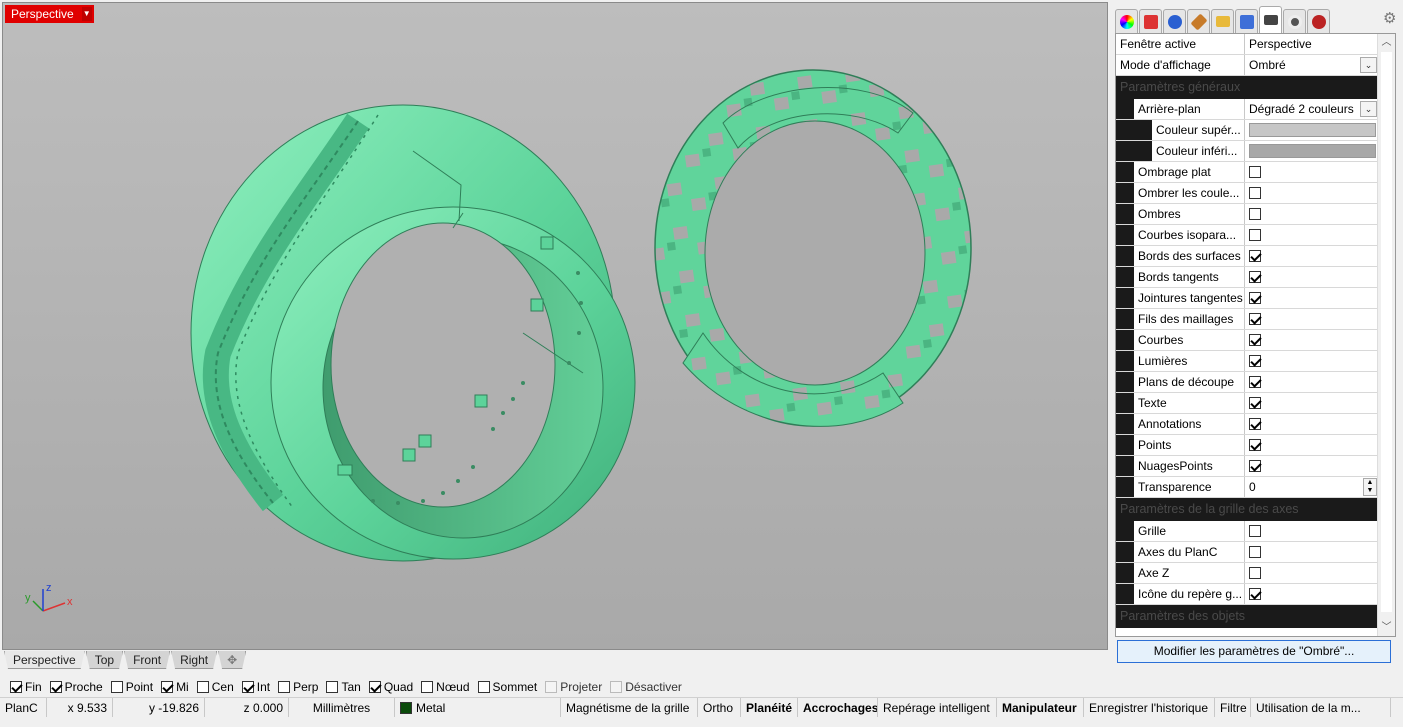 This screenshot has width=1403, height=727. Describe the element at coordinates (1222, 21) in the screenshot. I see `folder-icon` at that location.